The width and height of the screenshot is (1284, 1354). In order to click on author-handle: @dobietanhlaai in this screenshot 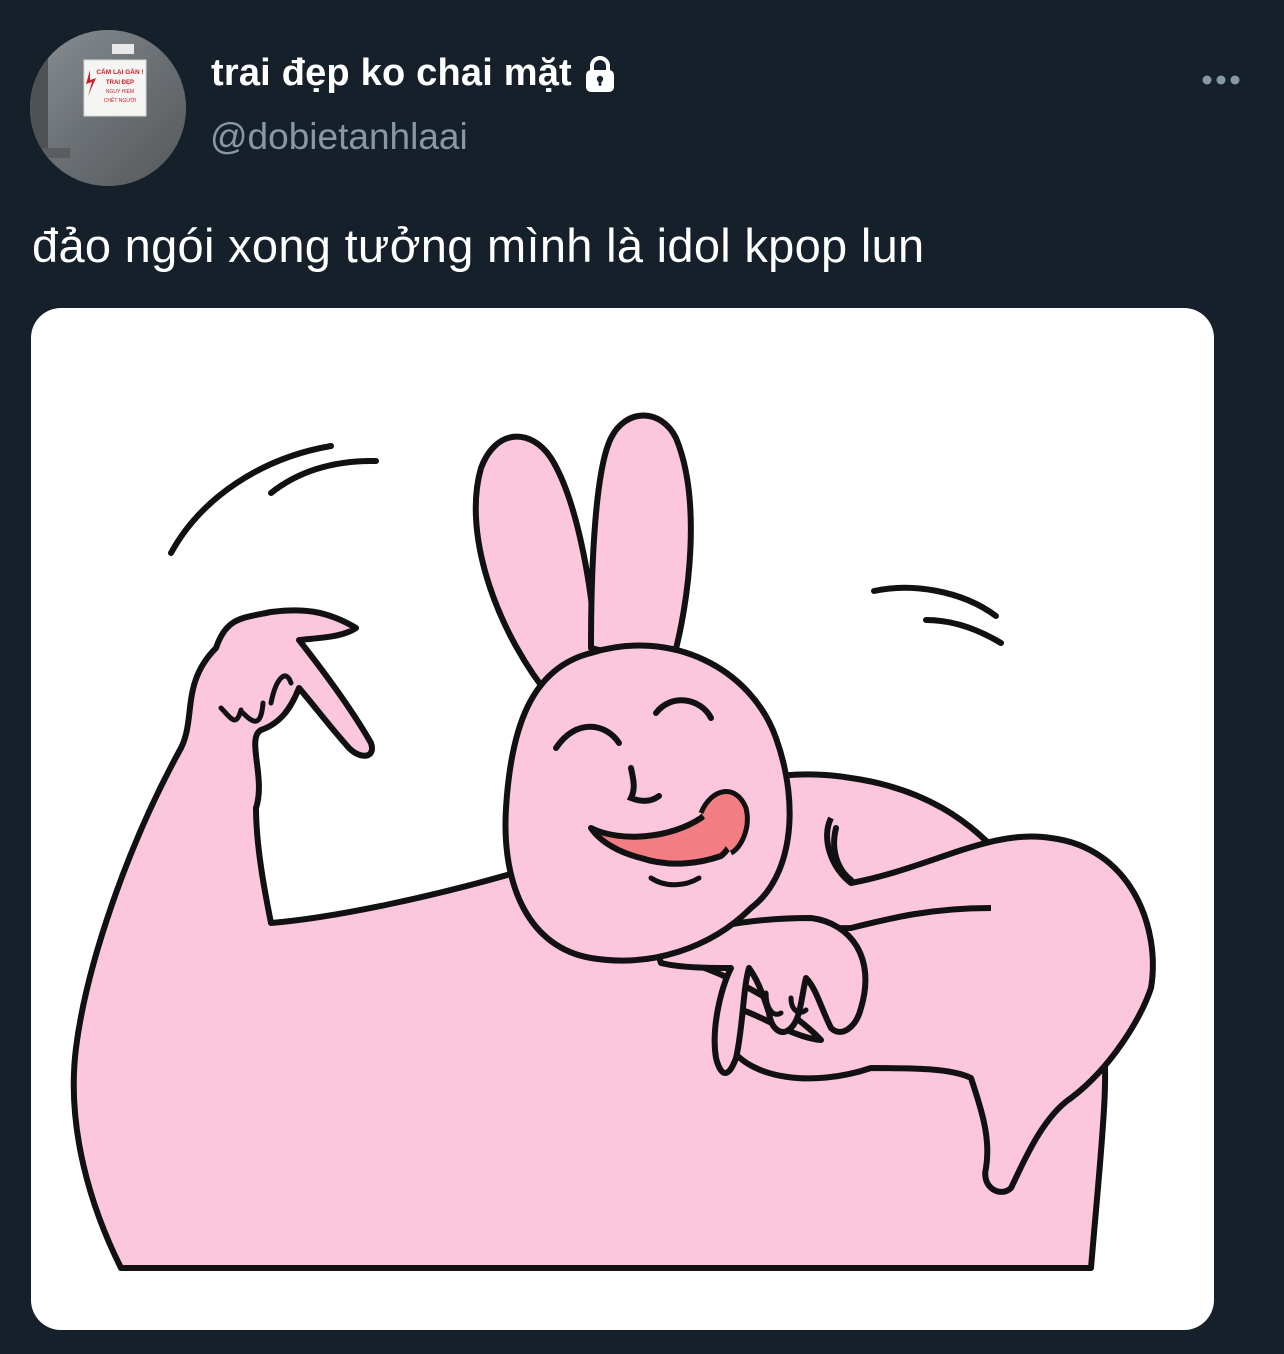, I will do `click(339, 137)`.